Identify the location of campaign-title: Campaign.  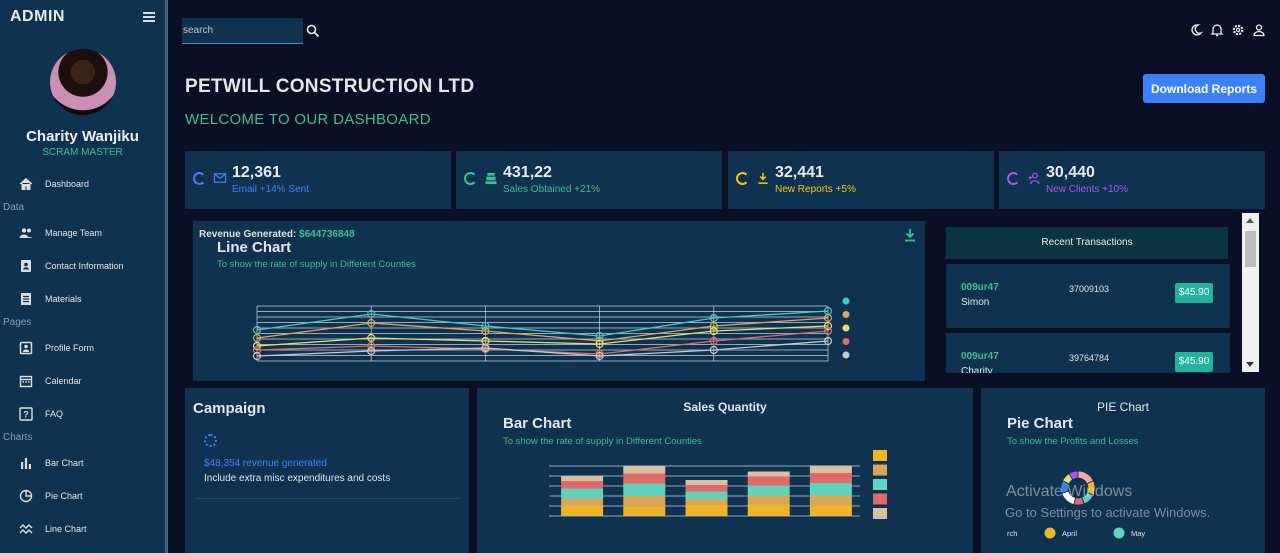
(229, 408).